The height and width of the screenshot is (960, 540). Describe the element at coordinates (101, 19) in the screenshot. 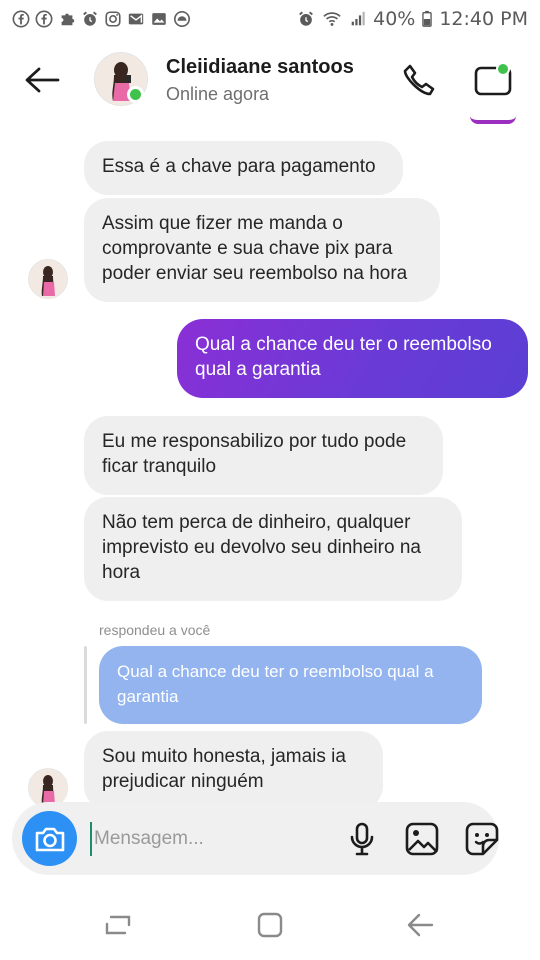

I see `notification-icons` at that location.